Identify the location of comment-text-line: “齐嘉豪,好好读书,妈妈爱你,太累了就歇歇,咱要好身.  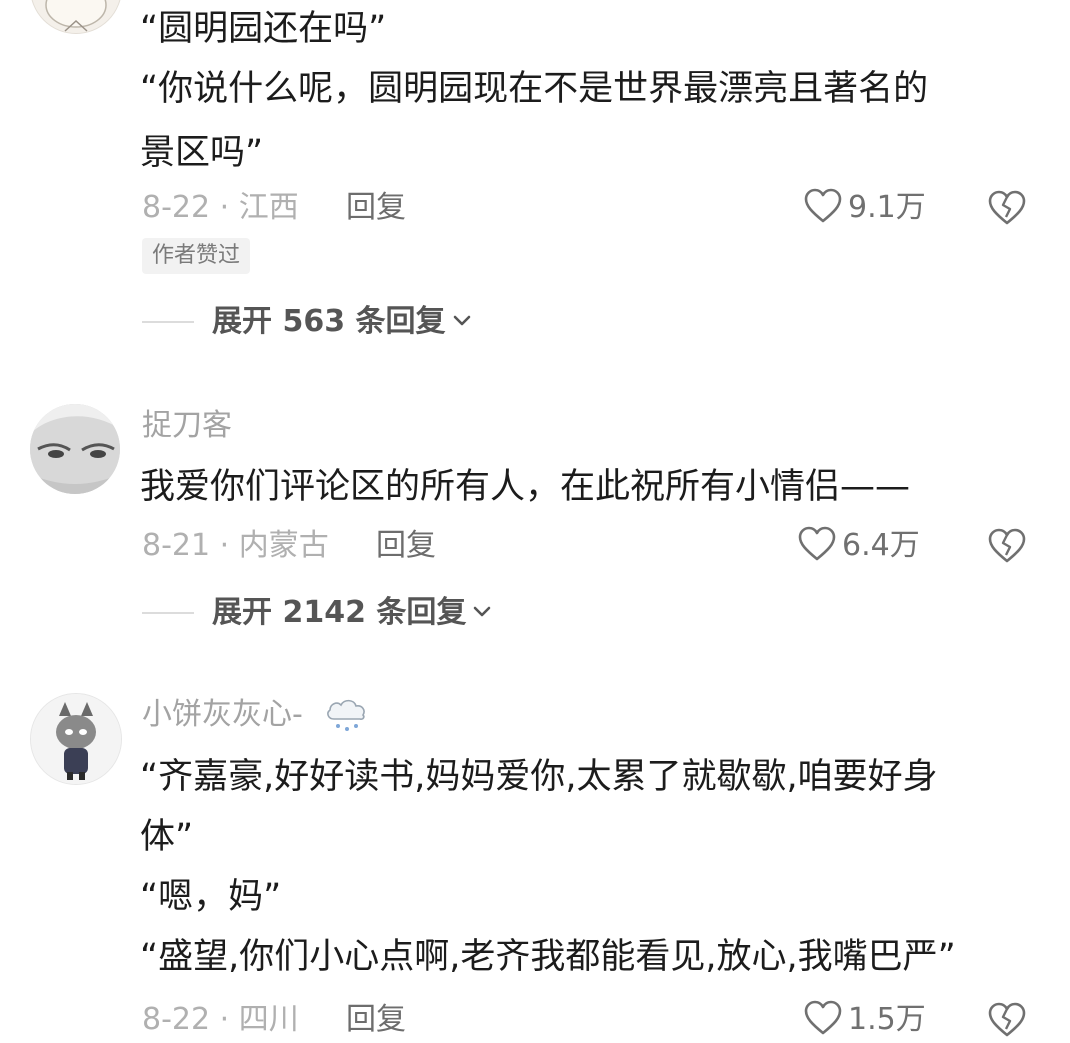
(539, 777).